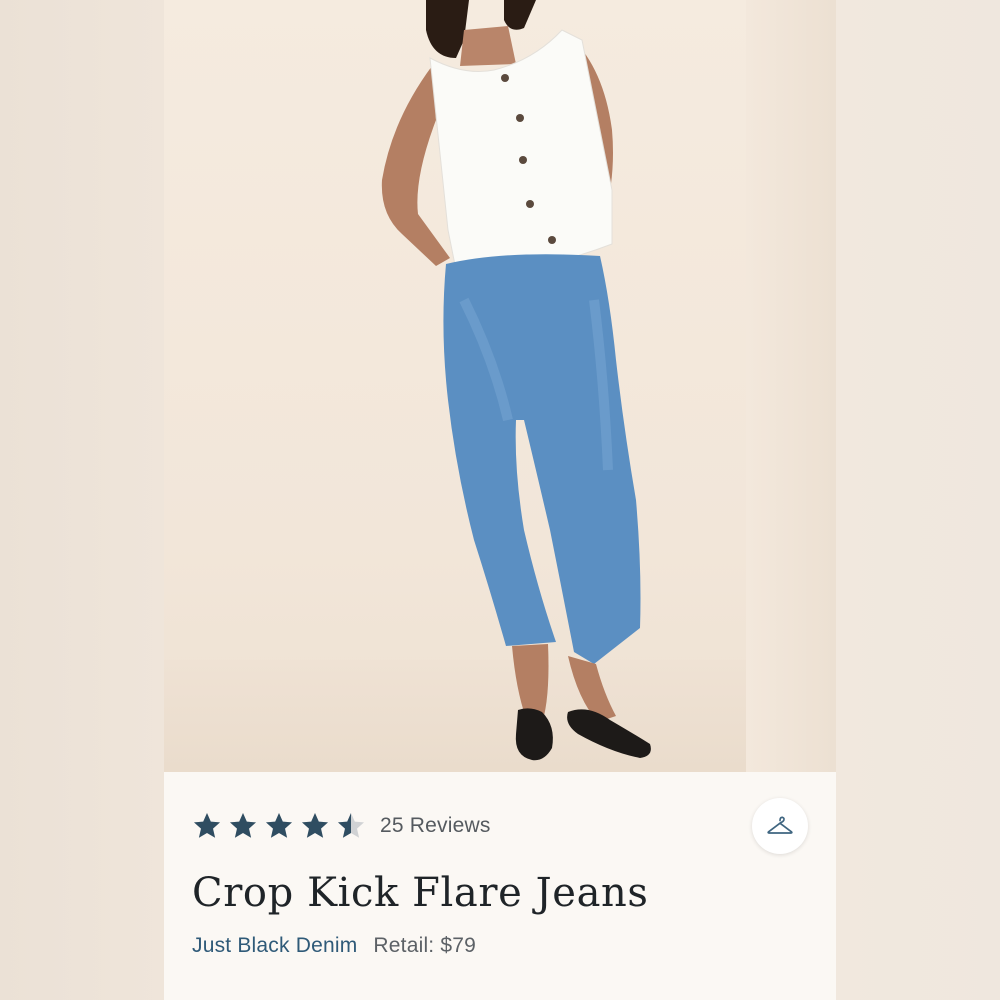 This screenshot has height=1000, width=1000. Describe the element at coordinates (534, 734) in the screenshot. I see `left-sandal` at that location.